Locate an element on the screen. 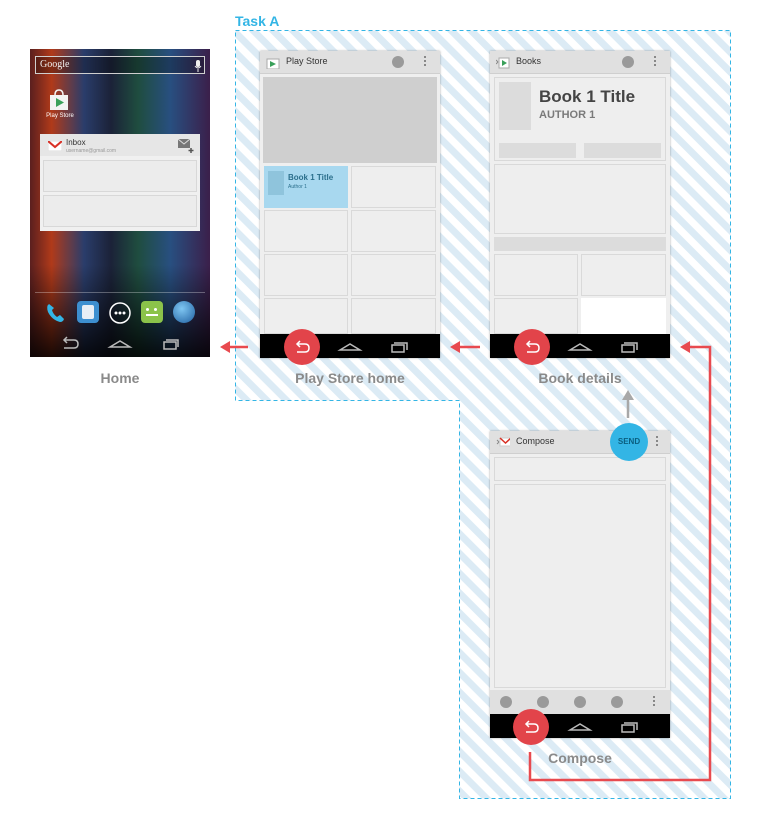  dock is located at coordinates (120, 312).